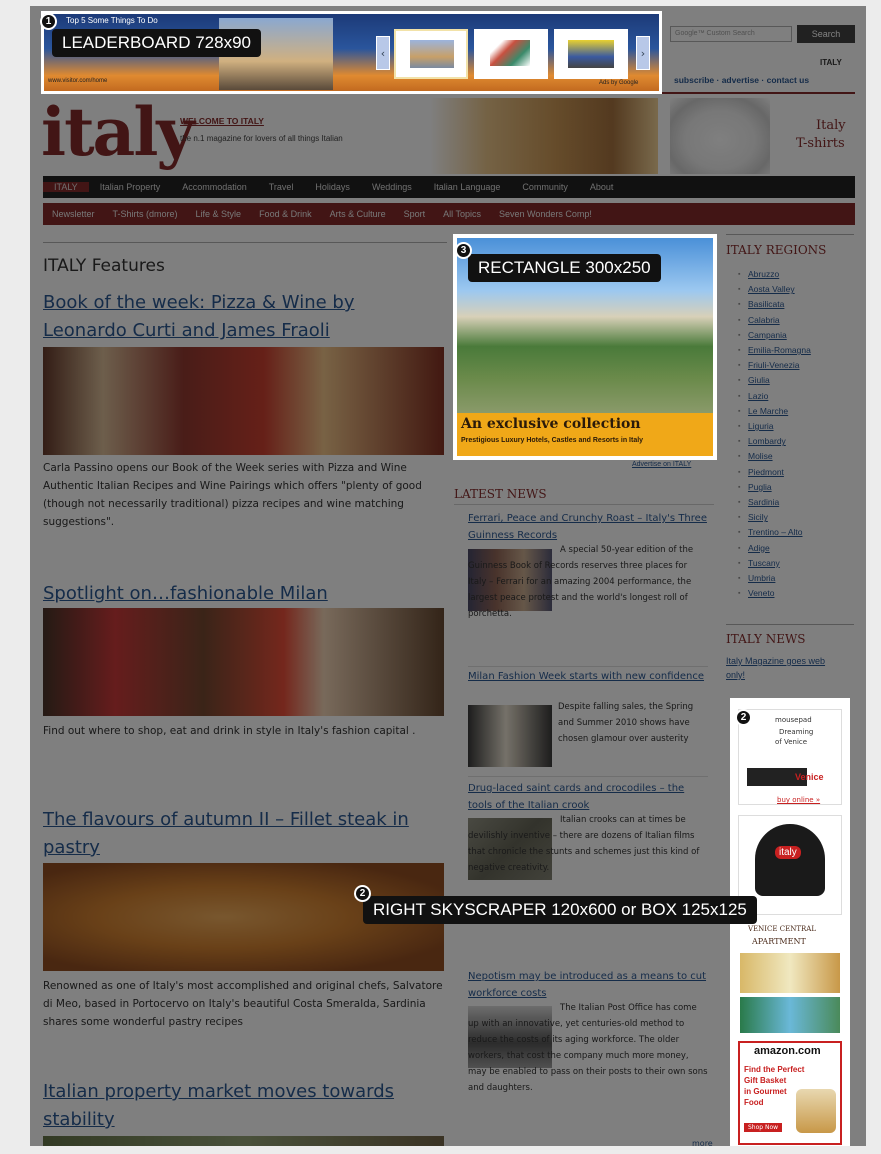 This screenshot has width=881, height=1154. What do you see at coordinates (791, 742) in the screenshot?
I see `mousepad-text-3: of Venice` at bounding box center [791, 742].